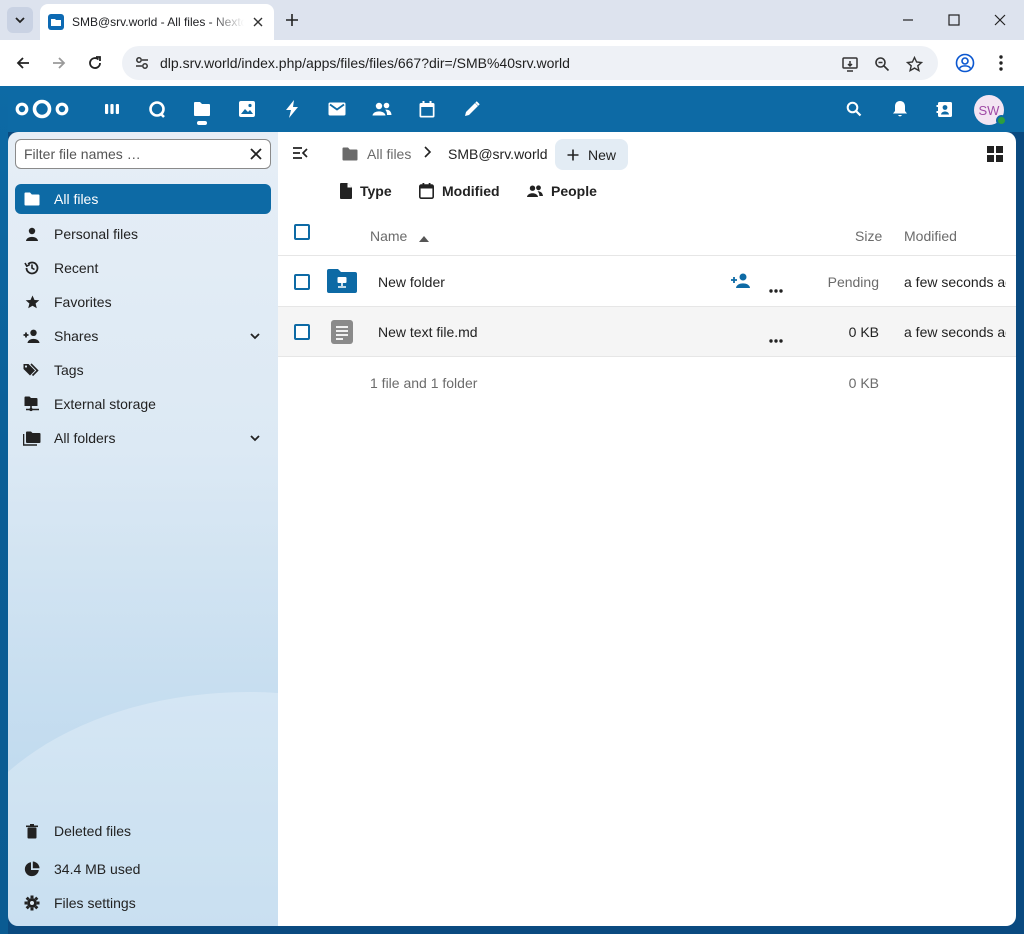 The image size is (1024, 934). What do you see at coordinates (202, 123) in the screenshot?
I see `active-app-indicator` at bounding box center [202, 123].